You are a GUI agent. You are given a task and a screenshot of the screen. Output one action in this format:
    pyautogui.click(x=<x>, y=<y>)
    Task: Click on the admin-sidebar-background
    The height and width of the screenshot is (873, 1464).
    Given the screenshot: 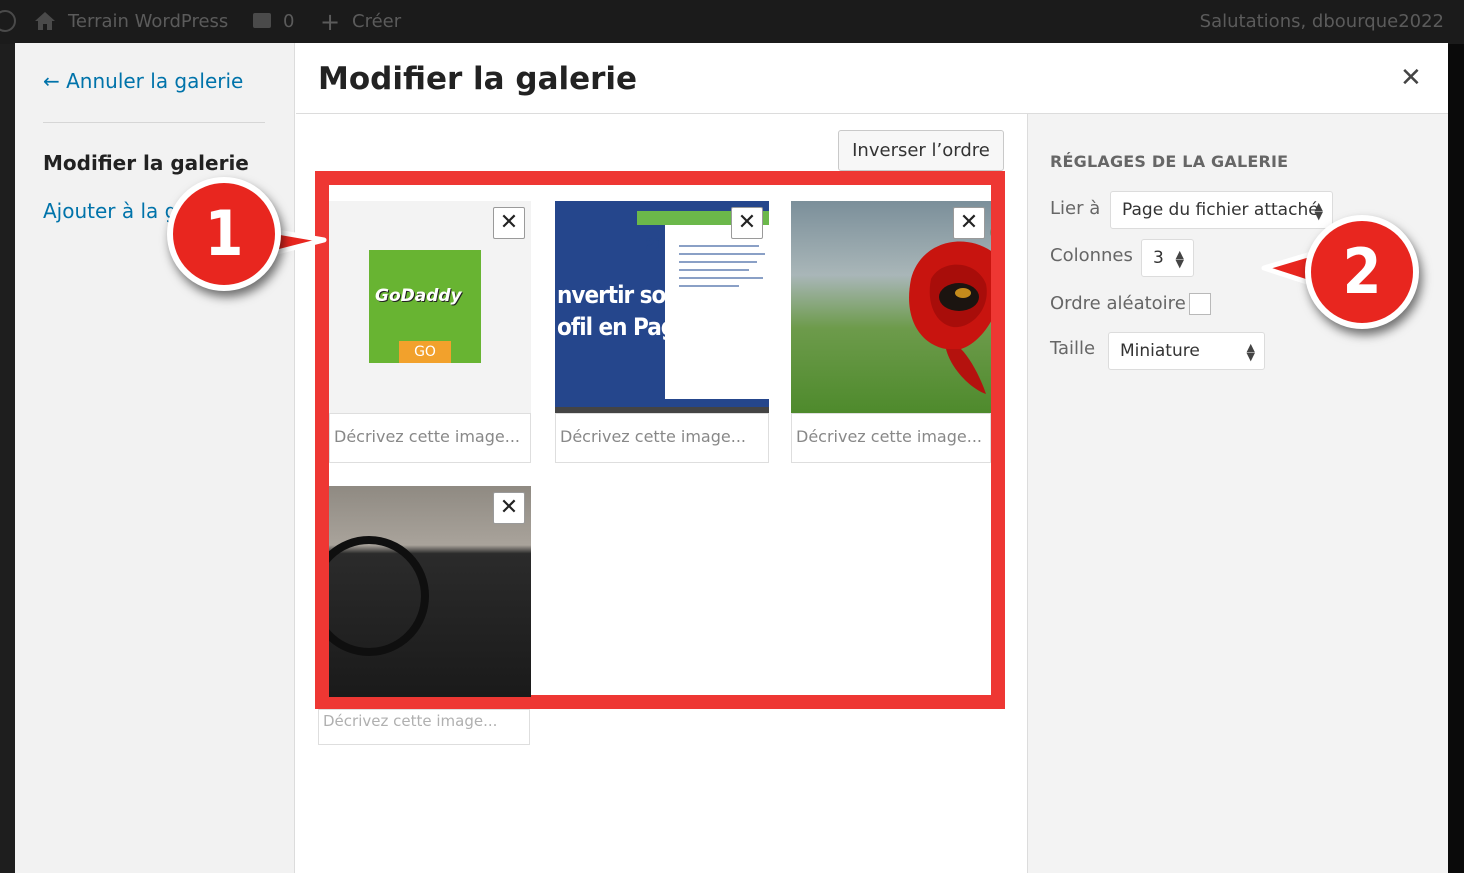 What is the action you would take?
    pyautogui.click(x=7, y=458)
    